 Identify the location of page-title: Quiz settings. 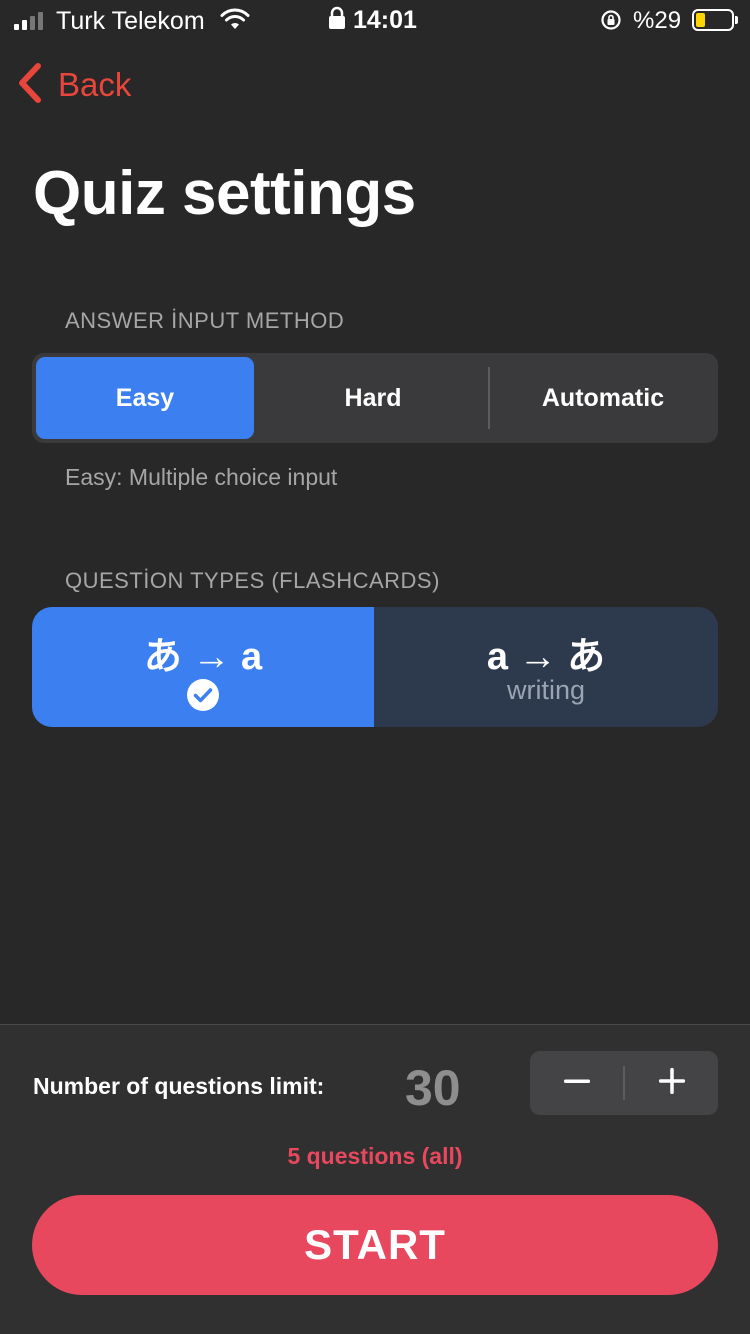
(224, 193).